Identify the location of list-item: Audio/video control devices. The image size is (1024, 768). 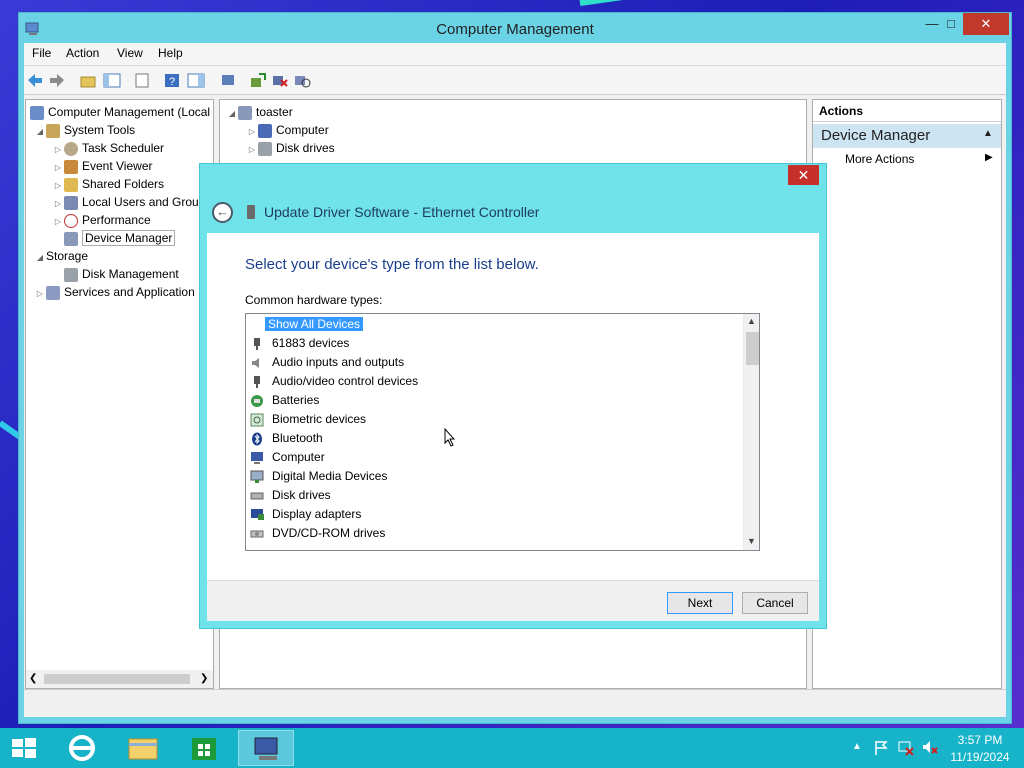
(335, 381).